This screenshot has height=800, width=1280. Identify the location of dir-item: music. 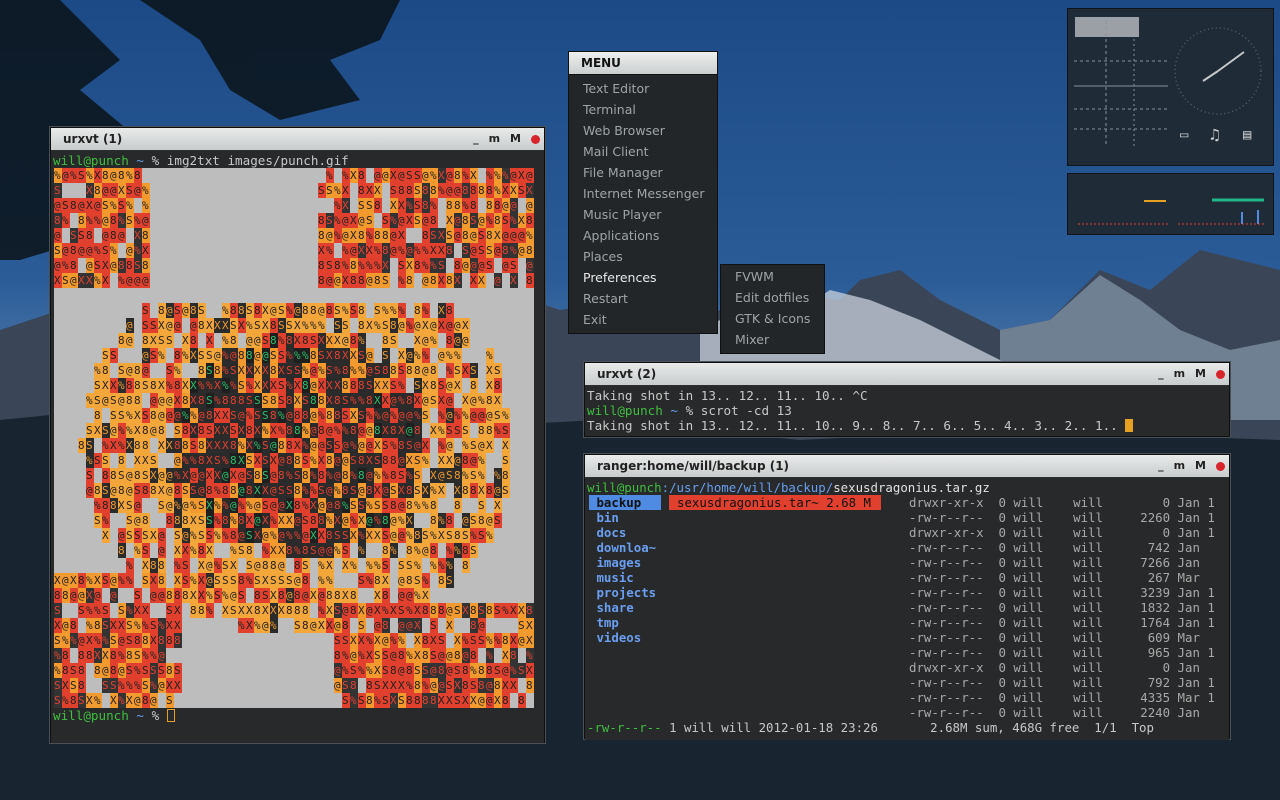
(625, 577).